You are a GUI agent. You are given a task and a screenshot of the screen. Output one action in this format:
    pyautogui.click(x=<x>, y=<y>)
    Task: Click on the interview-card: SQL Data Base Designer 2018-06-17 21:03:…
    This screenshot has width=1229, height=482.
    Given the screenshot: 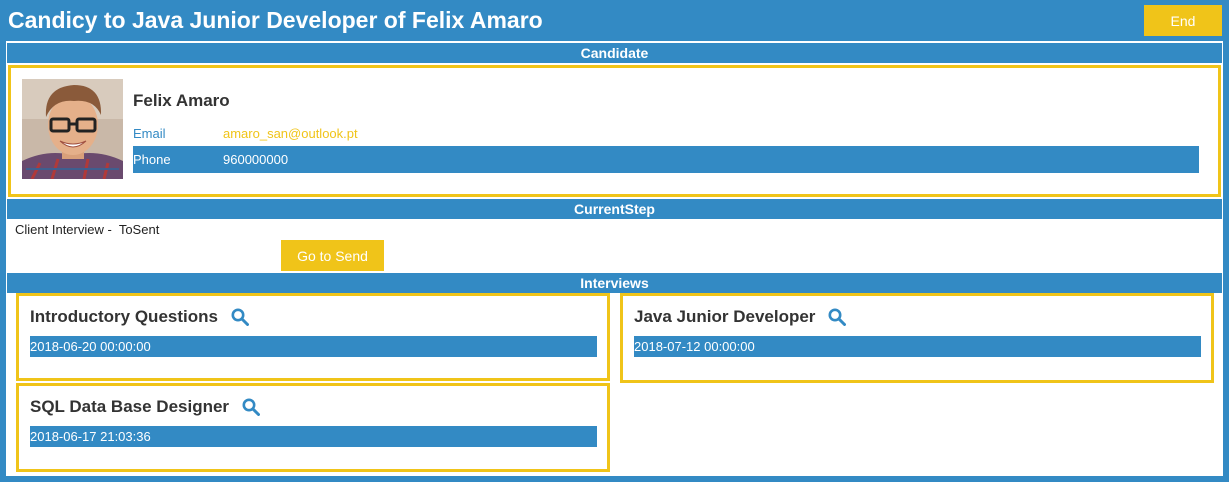 What is the action you would take?
    pyautogui.click(x=313, y=427)
    